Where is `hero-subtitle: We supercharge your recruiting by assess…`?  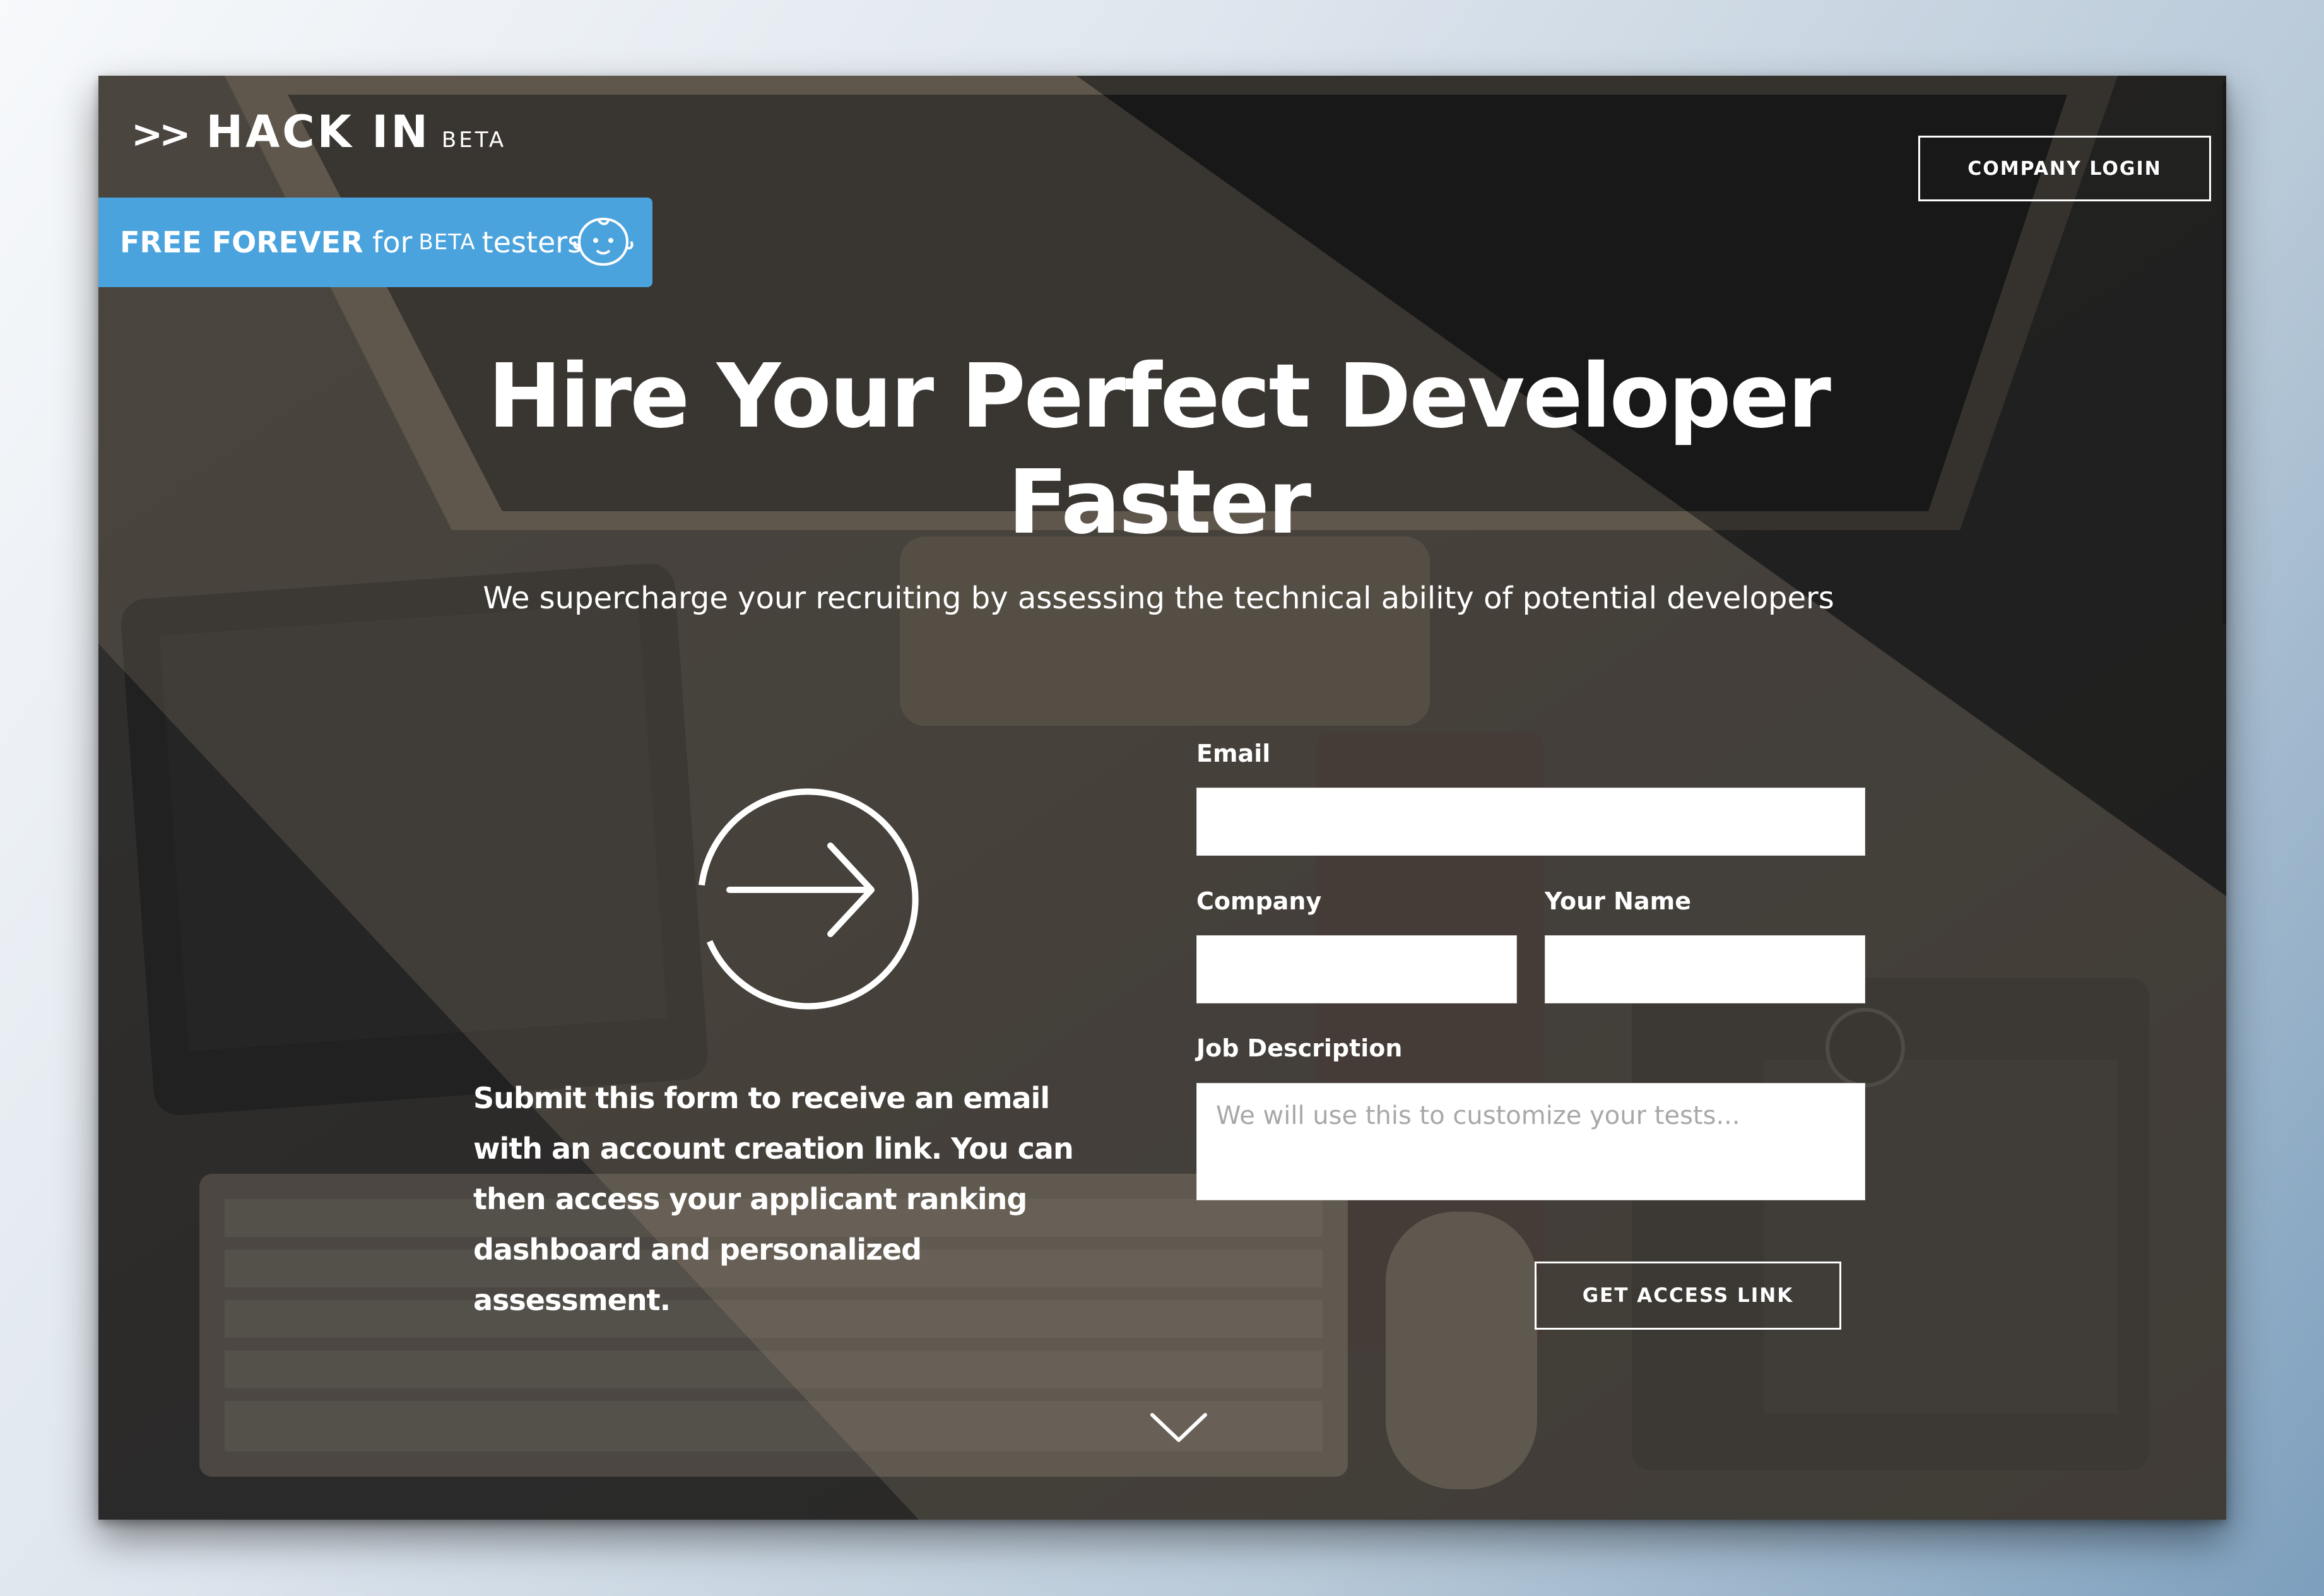
hero-subtitle: We supercharge your recruiting by assess… is located at coordinates (1158, 598).